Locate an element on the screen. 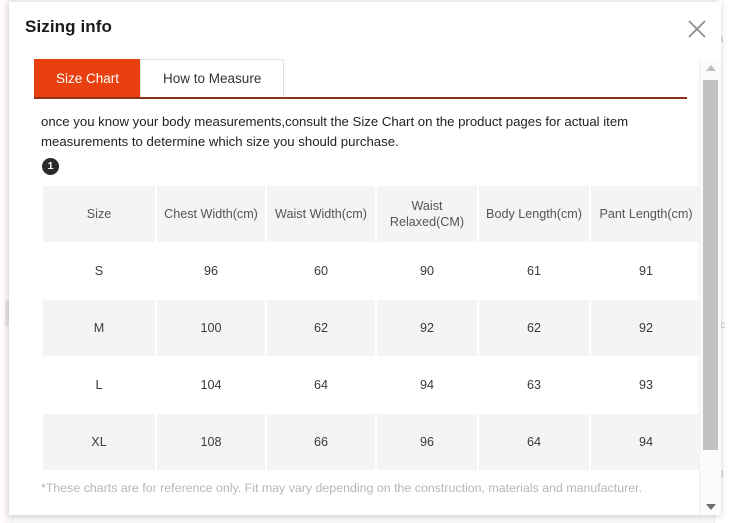 The width and height of the screenshot is (739, 523). chevron-down-icon is located at coordinates (710, 506).